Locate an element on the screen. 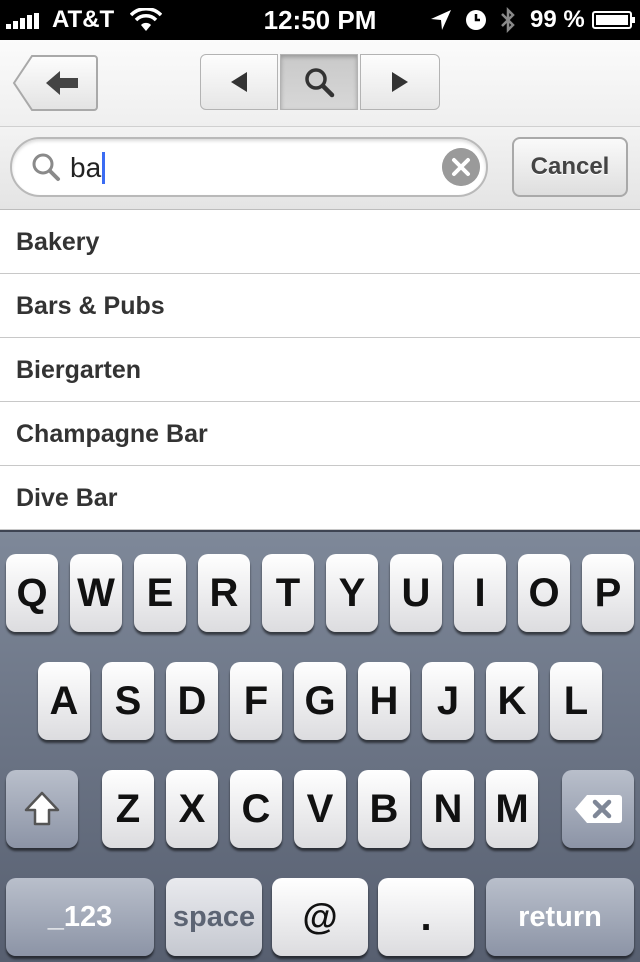 Image resolution: width=640 pixels, height=962 pixels. key-e: E is located at coordinates (160, 593).